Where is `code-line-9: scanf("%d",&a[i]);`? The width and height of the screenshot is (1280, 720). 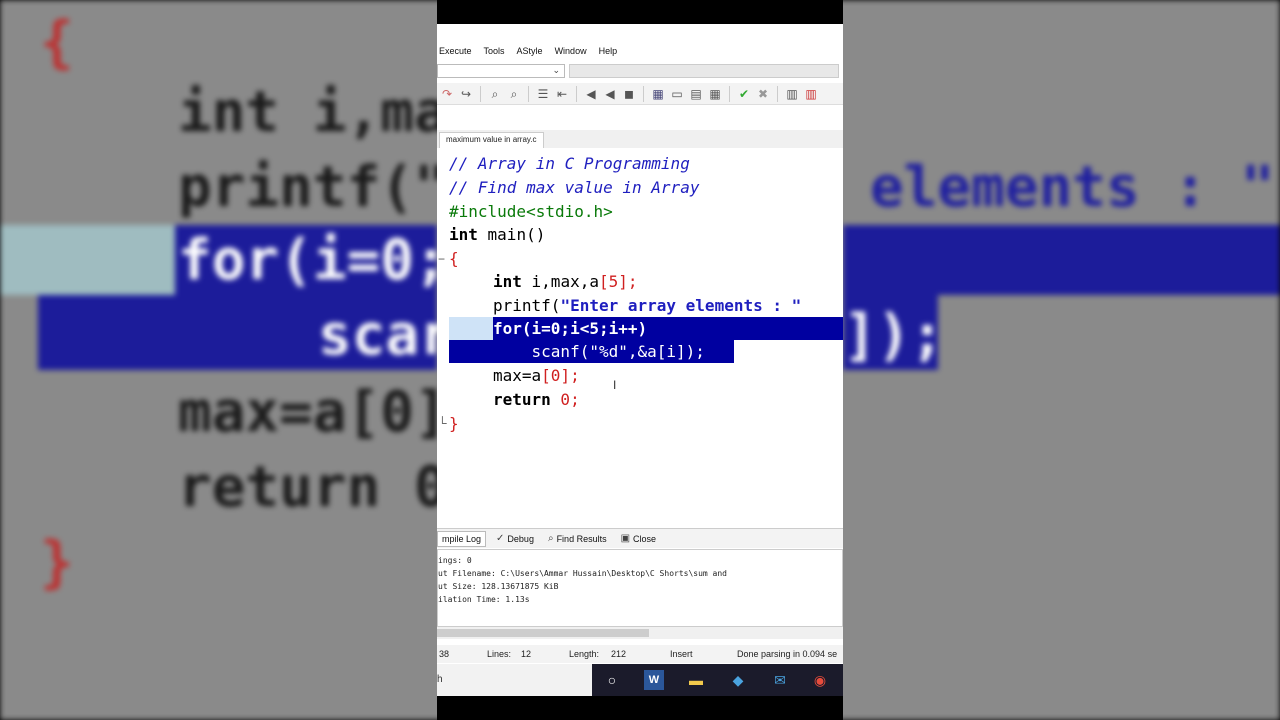 code-line-9: scanf("%d",&a[i]); is located at coordinates (599, 351).